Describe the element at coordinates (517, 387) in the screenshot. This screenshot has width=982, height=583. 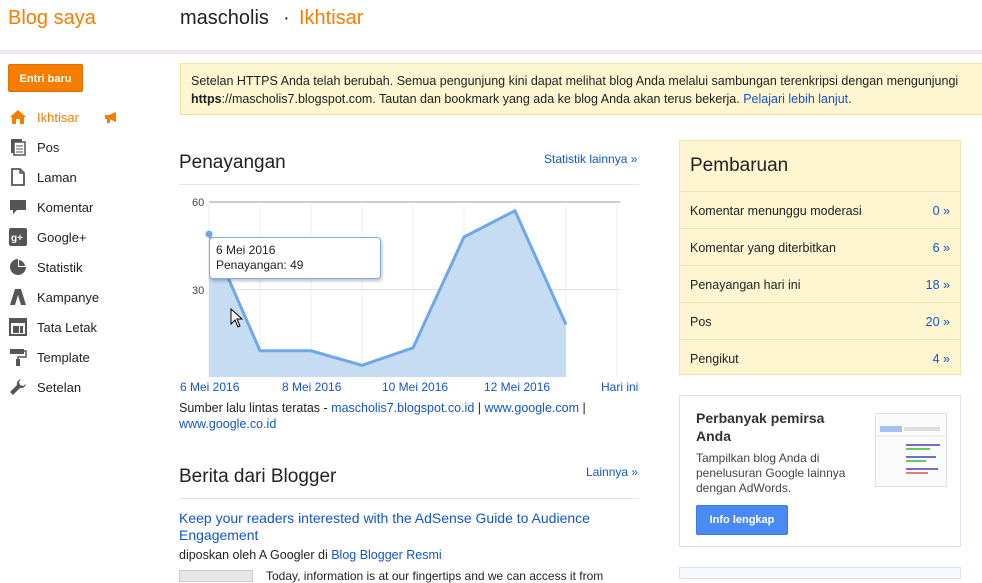
I see `x-tick-label: 12 Mei 2016` at that location.